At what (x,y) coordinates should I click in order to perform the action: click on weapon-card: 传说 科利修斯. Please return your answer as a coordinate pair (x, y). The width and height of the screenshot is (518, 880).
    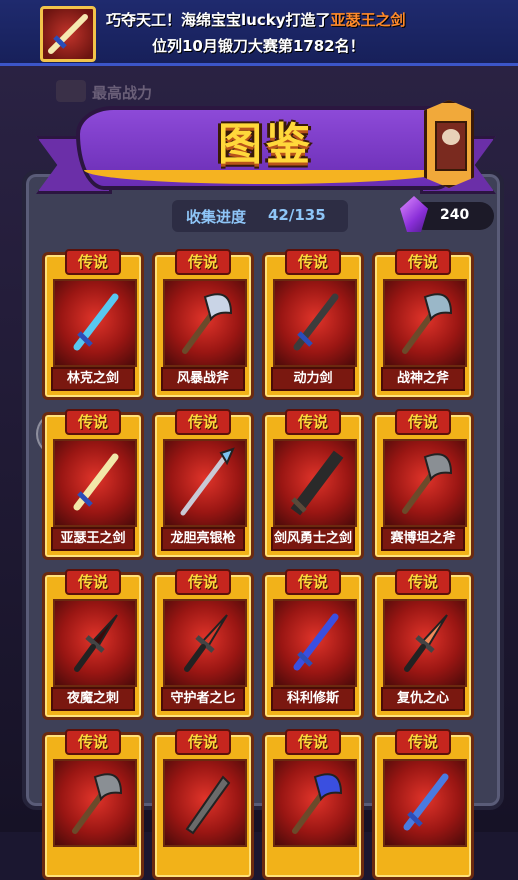
    Looking at the image, I should click on (313, 644).